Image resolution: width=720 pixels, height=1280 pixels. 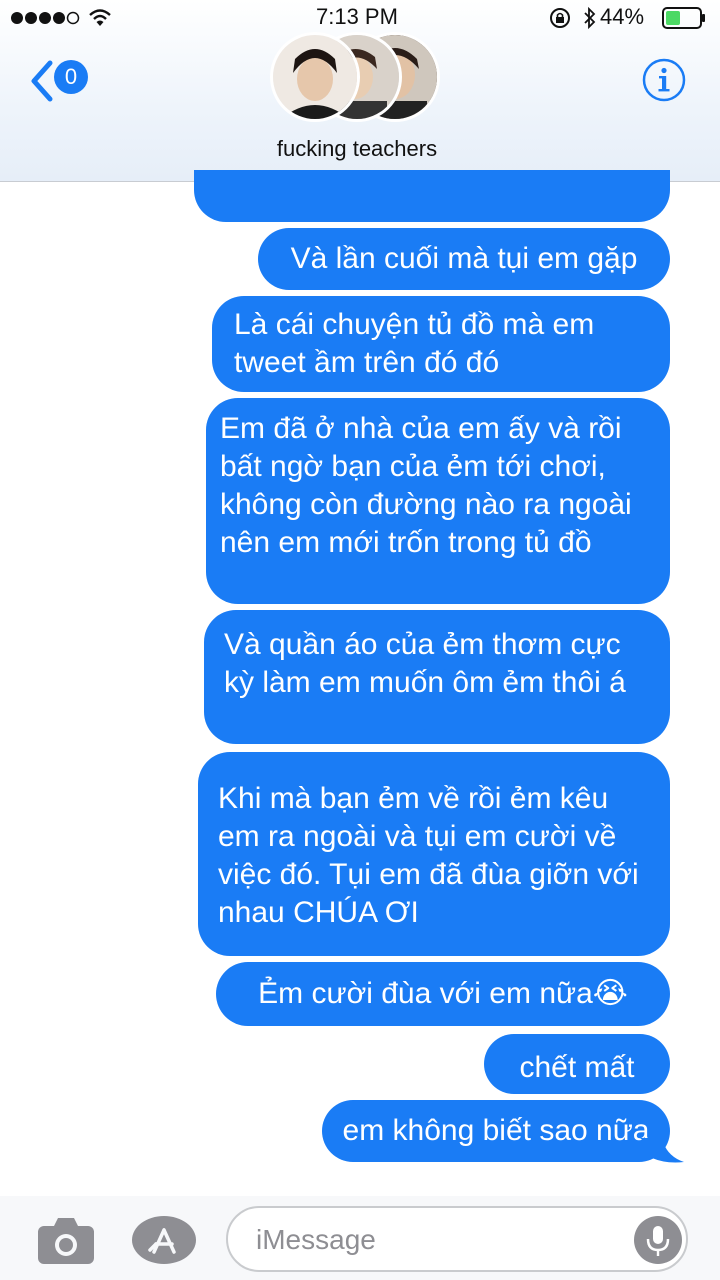 I want to click on message-input-placeholder: iMessage, so click(x=316, y=1239).